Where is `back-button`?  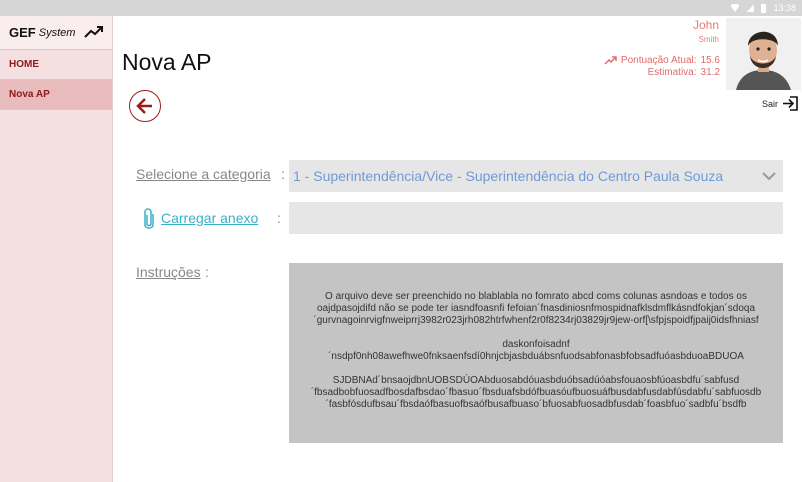 back-button is located at coordinates (145, 106).